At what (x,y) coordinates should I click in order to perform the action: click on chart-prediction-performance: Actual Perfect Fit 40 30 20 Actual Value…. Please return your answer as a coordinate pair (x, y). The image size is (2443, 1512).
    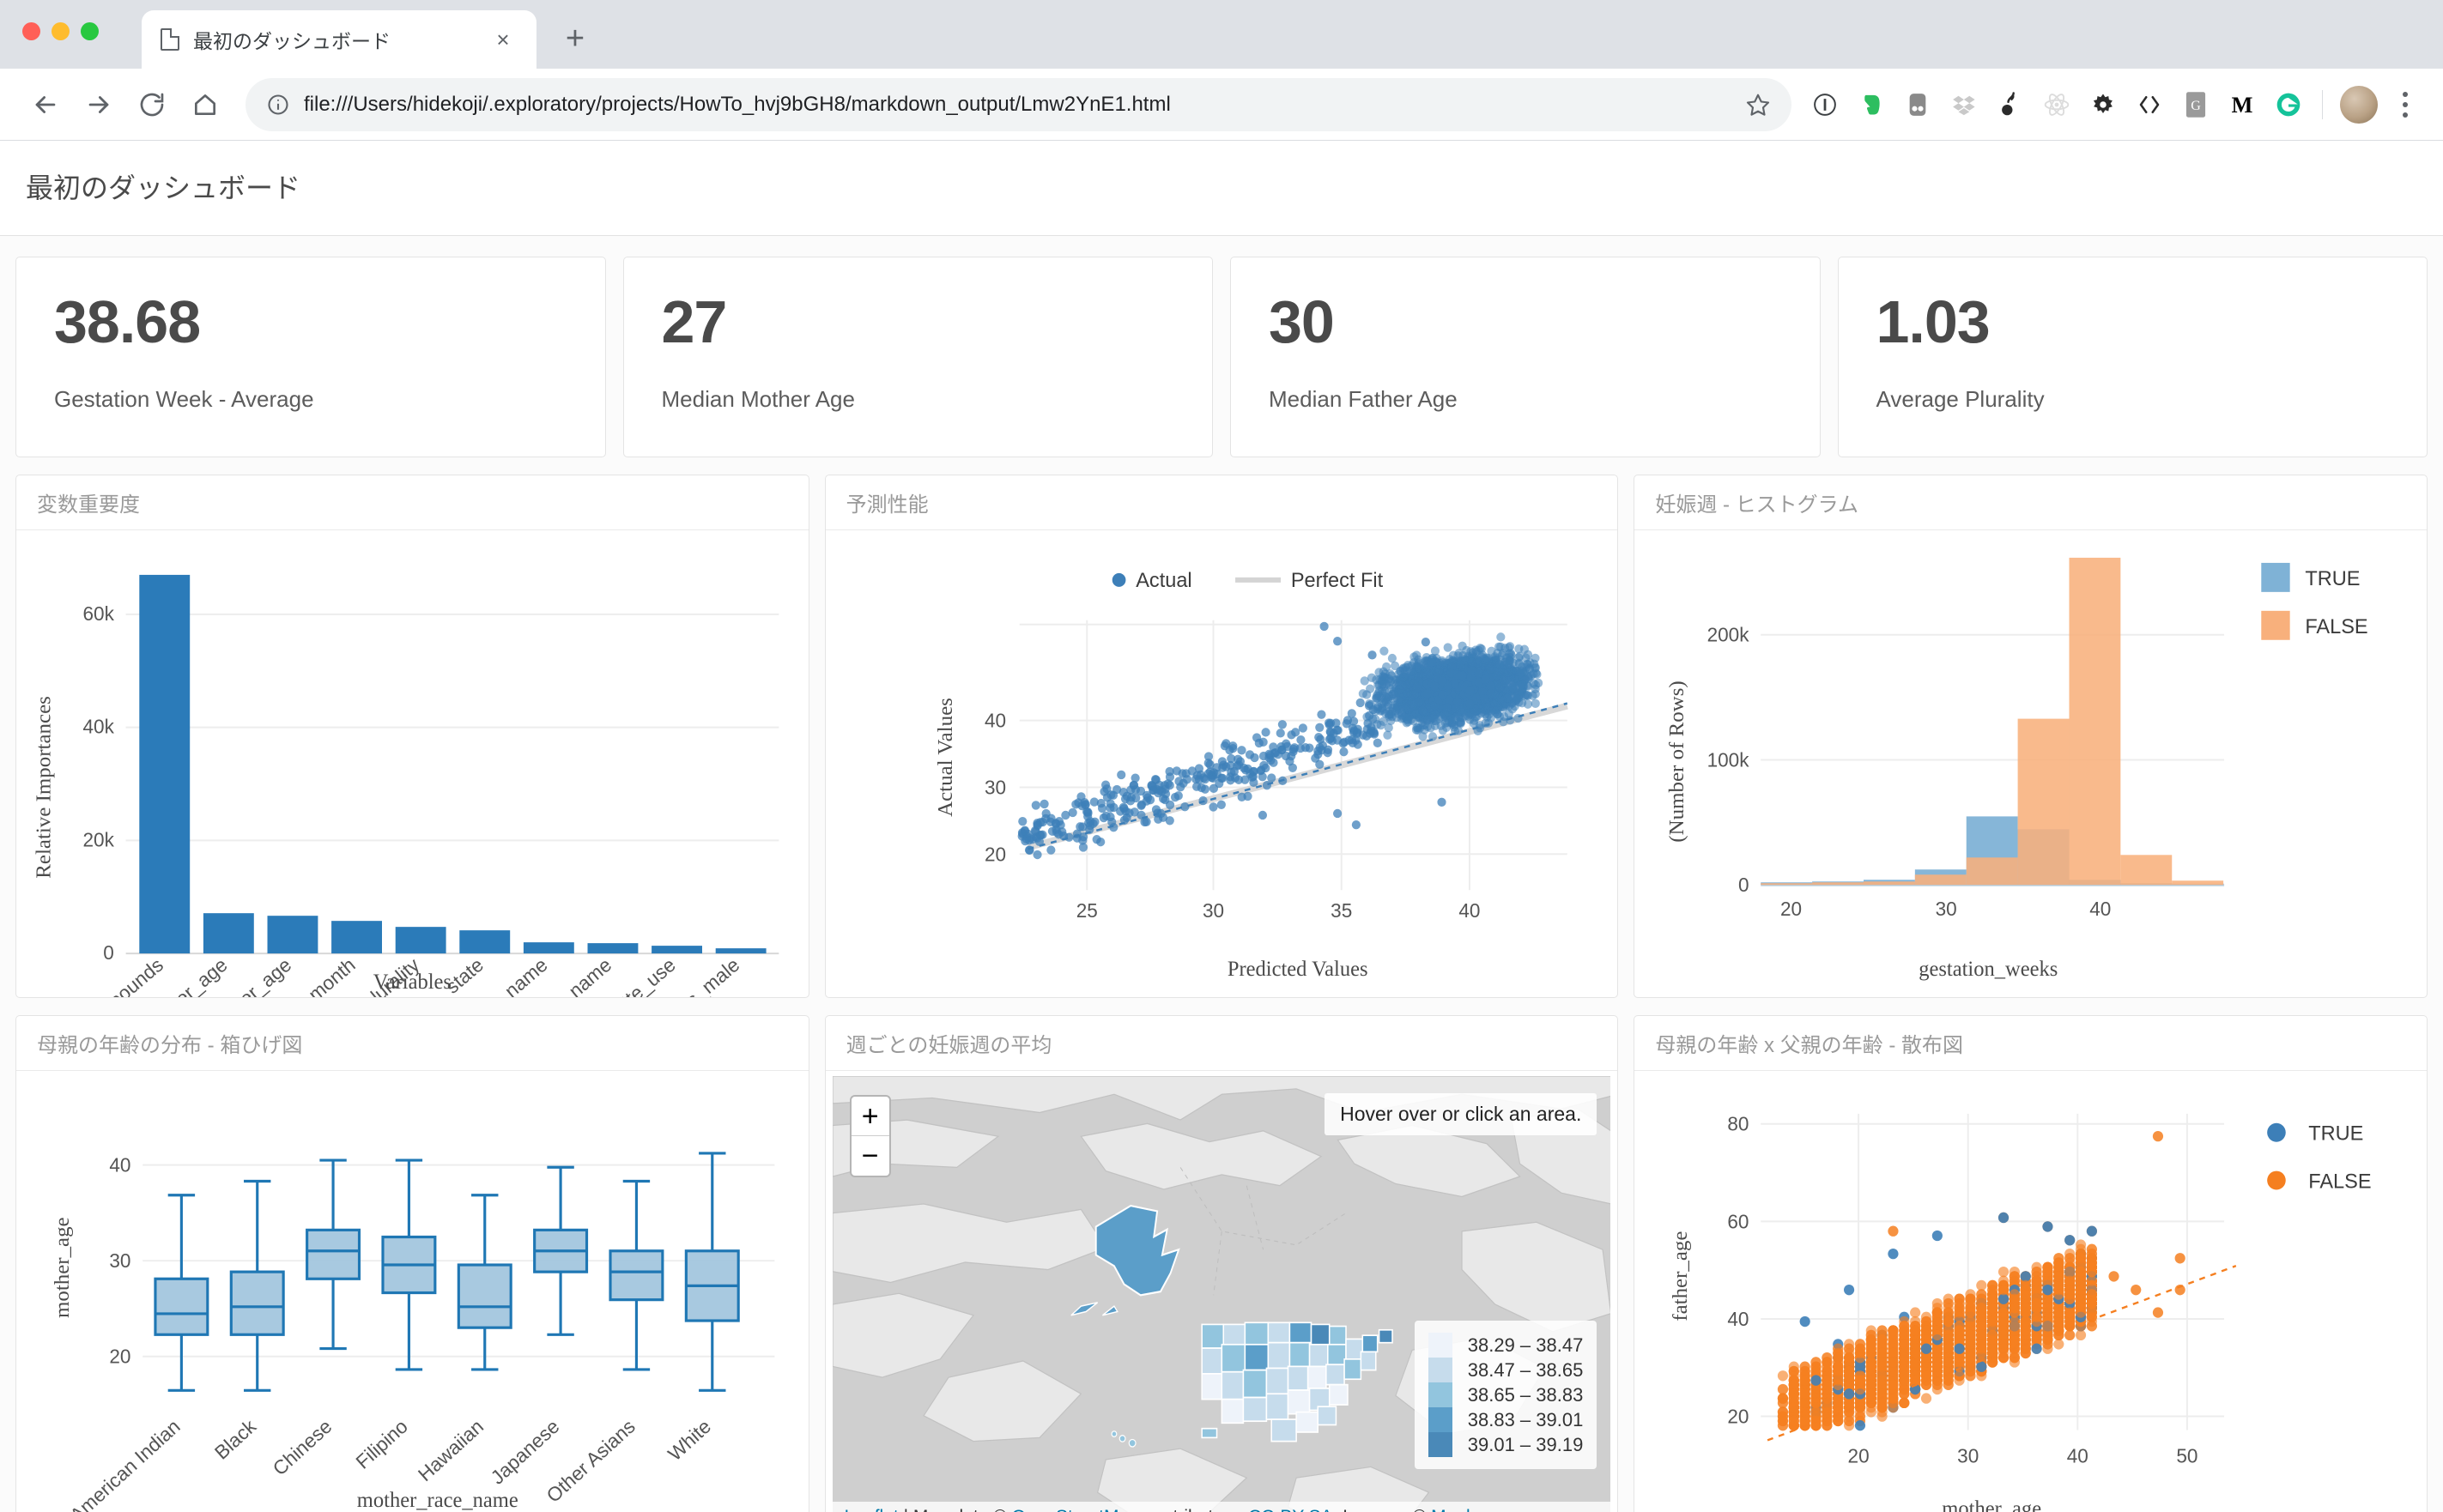
    Looking at the image, I should click on (1222, 763).